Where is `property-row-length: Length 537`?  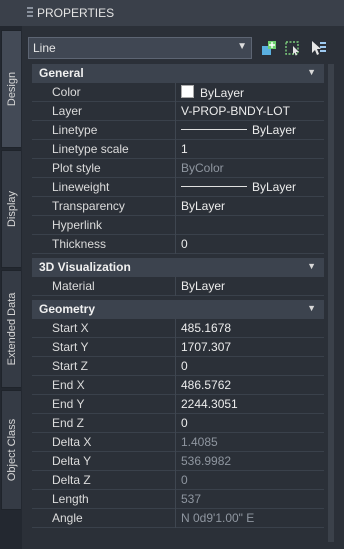
property-row-length: Length 537 is located at coordinates (178, 499).